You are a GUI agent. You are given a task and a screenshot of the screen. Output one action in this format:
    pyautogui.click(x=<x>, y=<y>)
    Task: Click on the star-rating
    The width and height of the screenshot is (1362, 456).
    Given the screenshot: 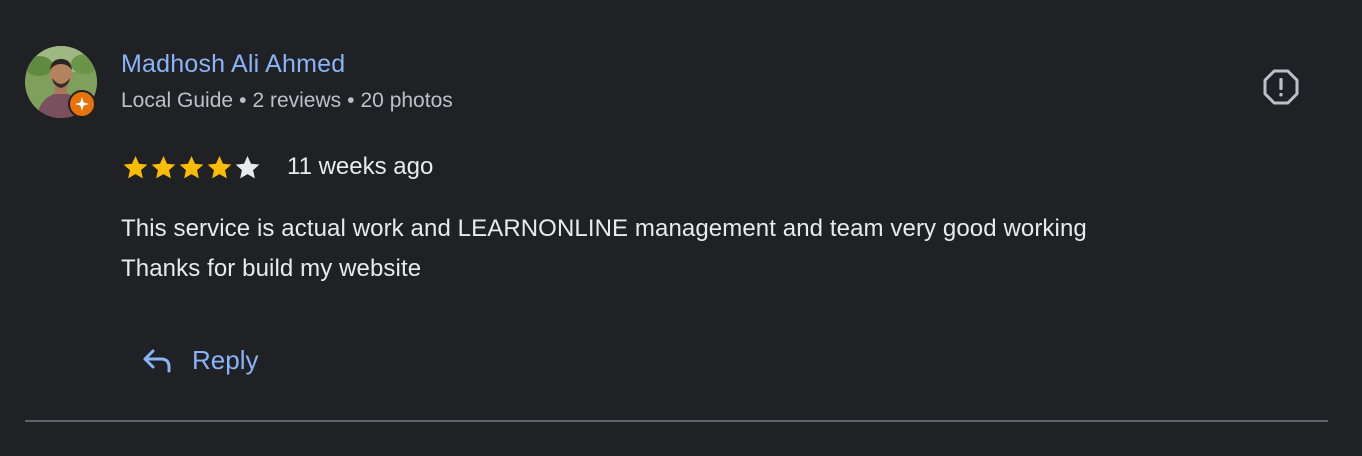 What is the action you would take?
    pyautogui.click(x=191, y=167)
    